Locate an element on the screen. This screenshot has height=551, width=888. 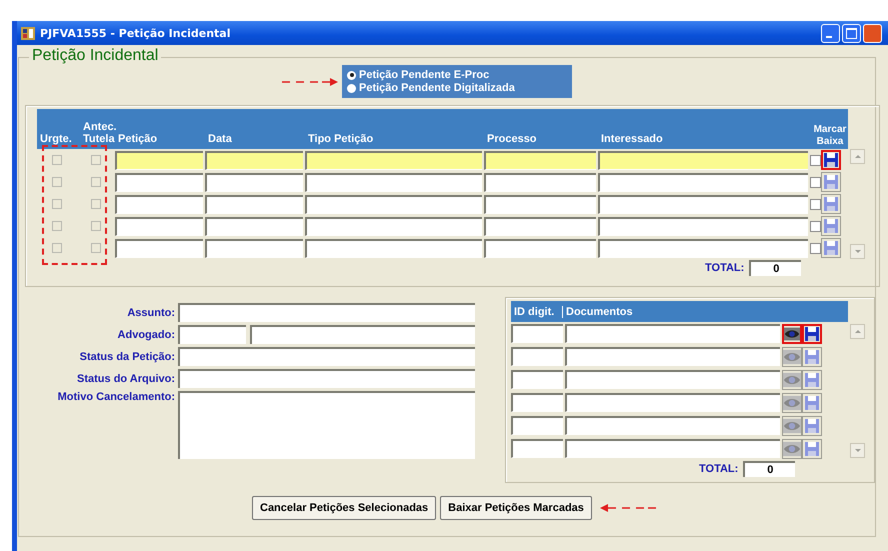
radio-option: Petição Pendente Digitalizada is located at coordinates (451, 88).